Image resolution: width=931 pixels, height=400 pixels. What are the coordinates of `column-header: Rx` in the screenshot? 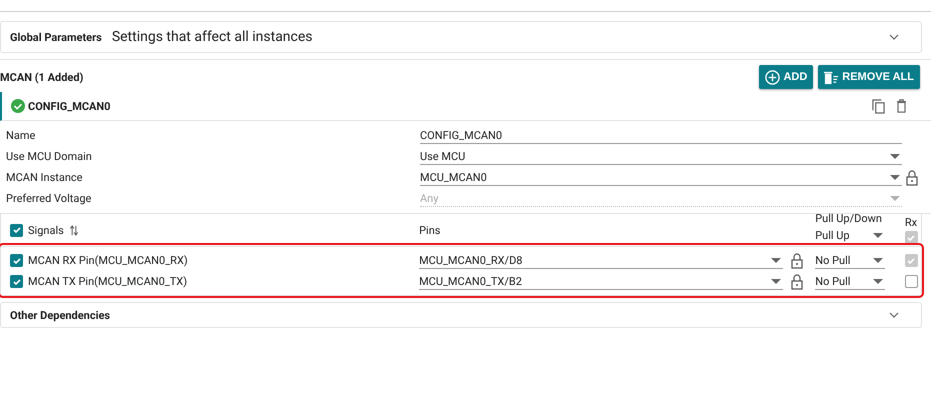 It's located at (911, 222).